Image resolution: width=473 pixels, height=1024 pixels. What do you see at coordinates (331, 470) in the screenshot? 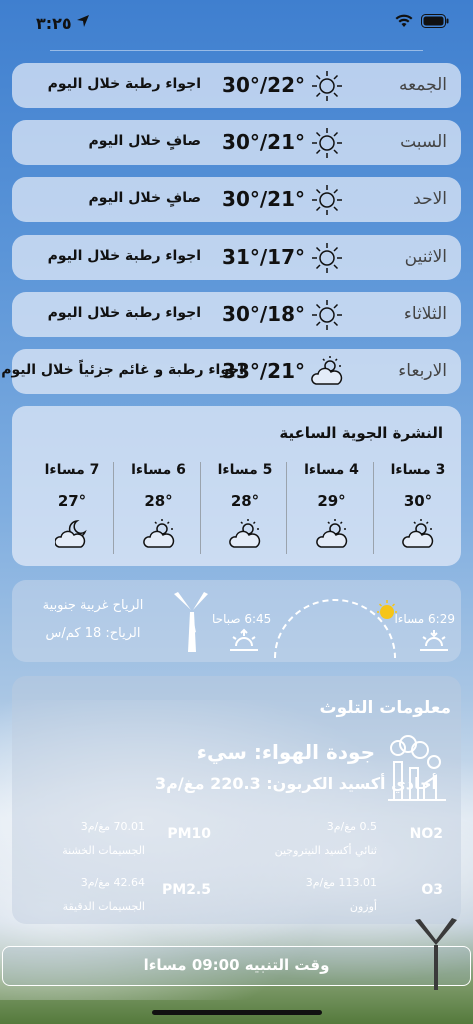
I see `hourly-time: 4 مساءا` at bounding box center [331, 470].